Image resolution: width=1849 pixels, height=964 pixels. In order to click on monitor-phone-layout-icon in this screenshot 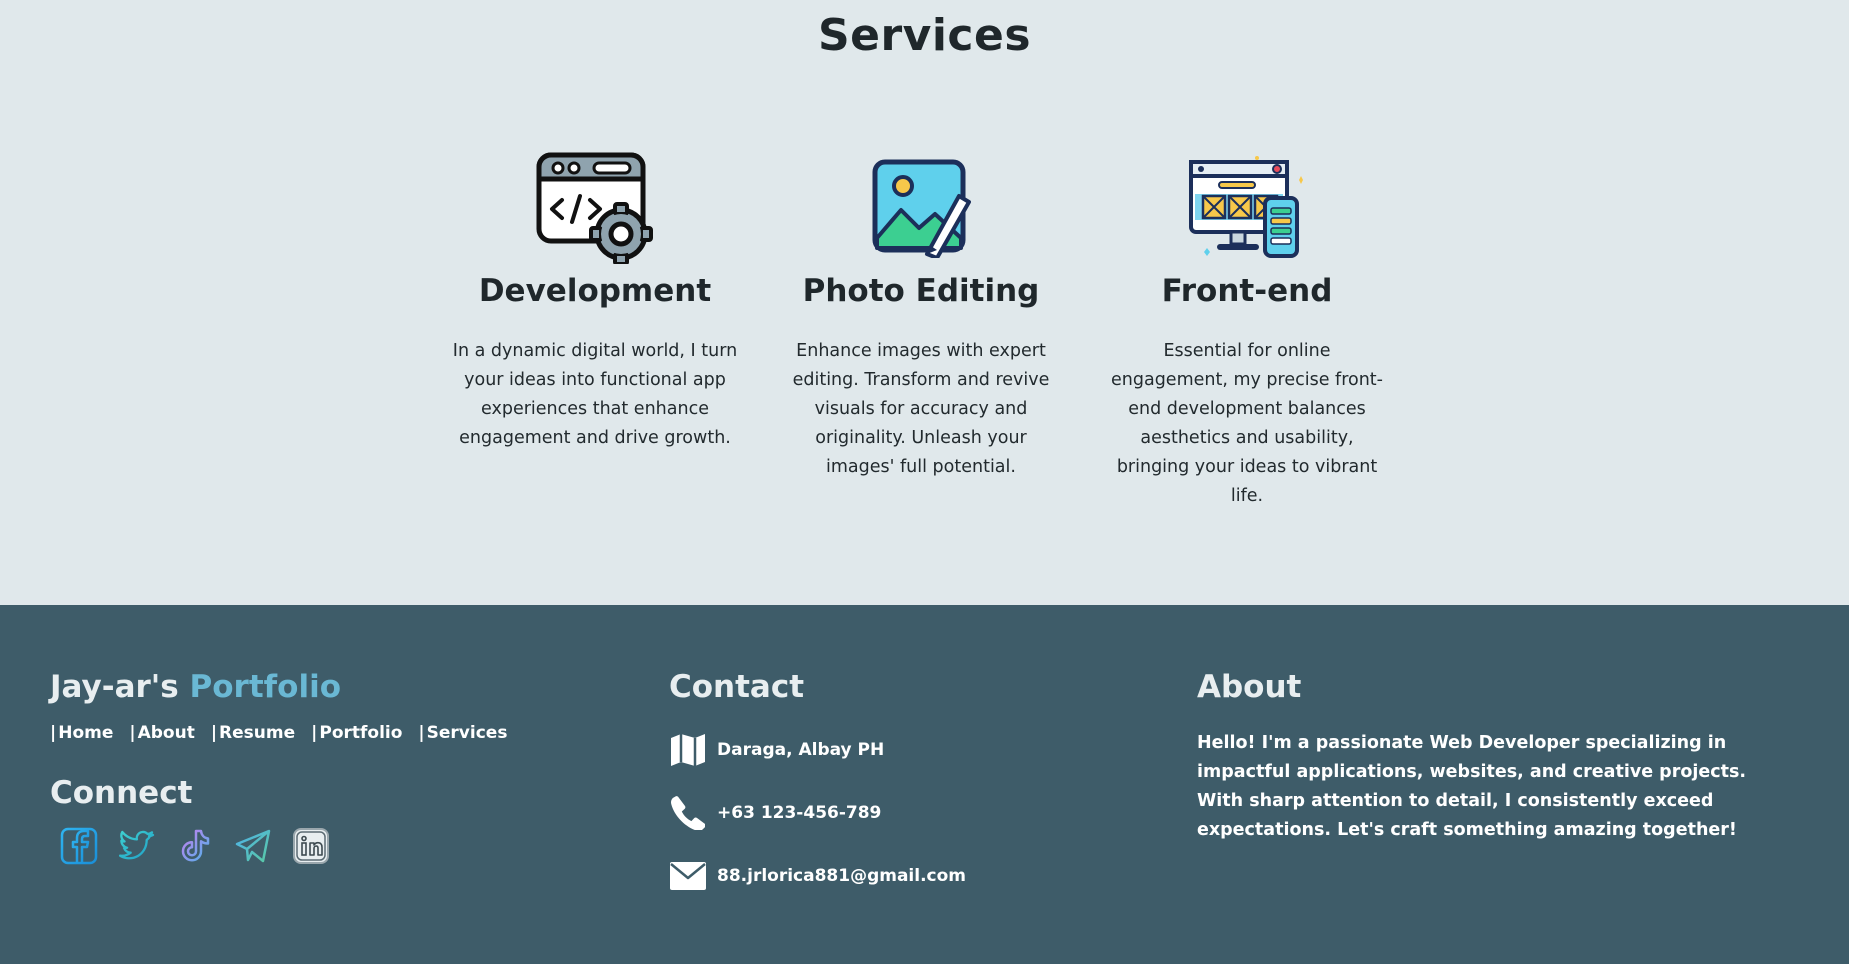, I will do `click(1246, 206)`.